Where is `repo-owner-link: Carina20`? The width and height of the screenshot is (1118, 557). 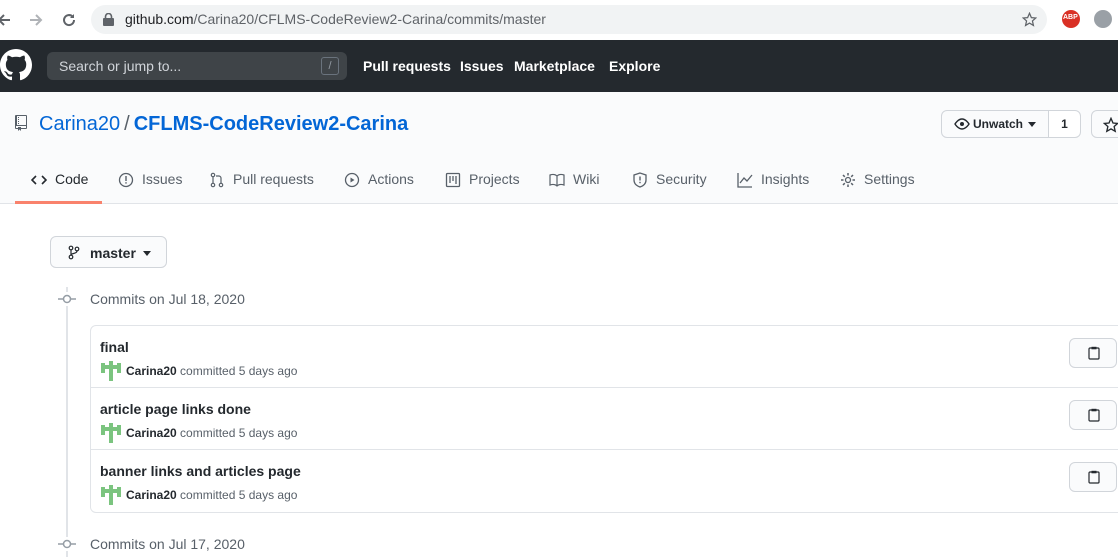 repo-owner-link: Carina20 is located at coordinates (79, 124).